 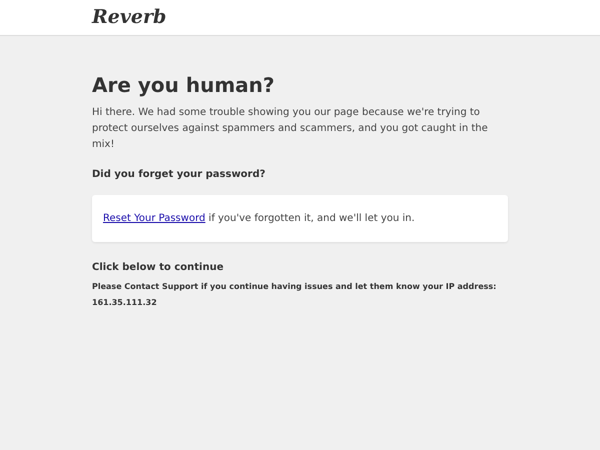 I want to click on support-note: Please Contact Support if you continue having issues and let them know your IP address: 161.35.111.32, so click(x=295, y=295).